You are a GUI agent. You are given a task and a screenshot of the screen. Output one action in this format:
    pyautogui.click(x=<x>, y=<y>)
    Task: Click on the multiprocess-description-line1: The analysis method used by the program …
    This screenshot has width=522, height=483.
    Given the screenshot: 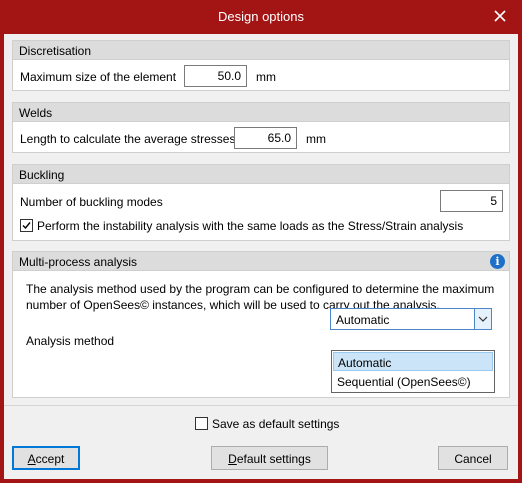 What is the action you would take?
    pyautogui.click(x=260, y=289)
    